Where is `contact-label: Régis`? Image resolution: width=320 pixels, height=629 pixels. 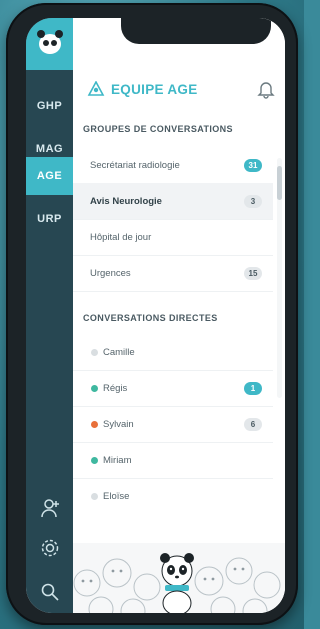
contact-label: Régis is located at coordinates (115, 388).